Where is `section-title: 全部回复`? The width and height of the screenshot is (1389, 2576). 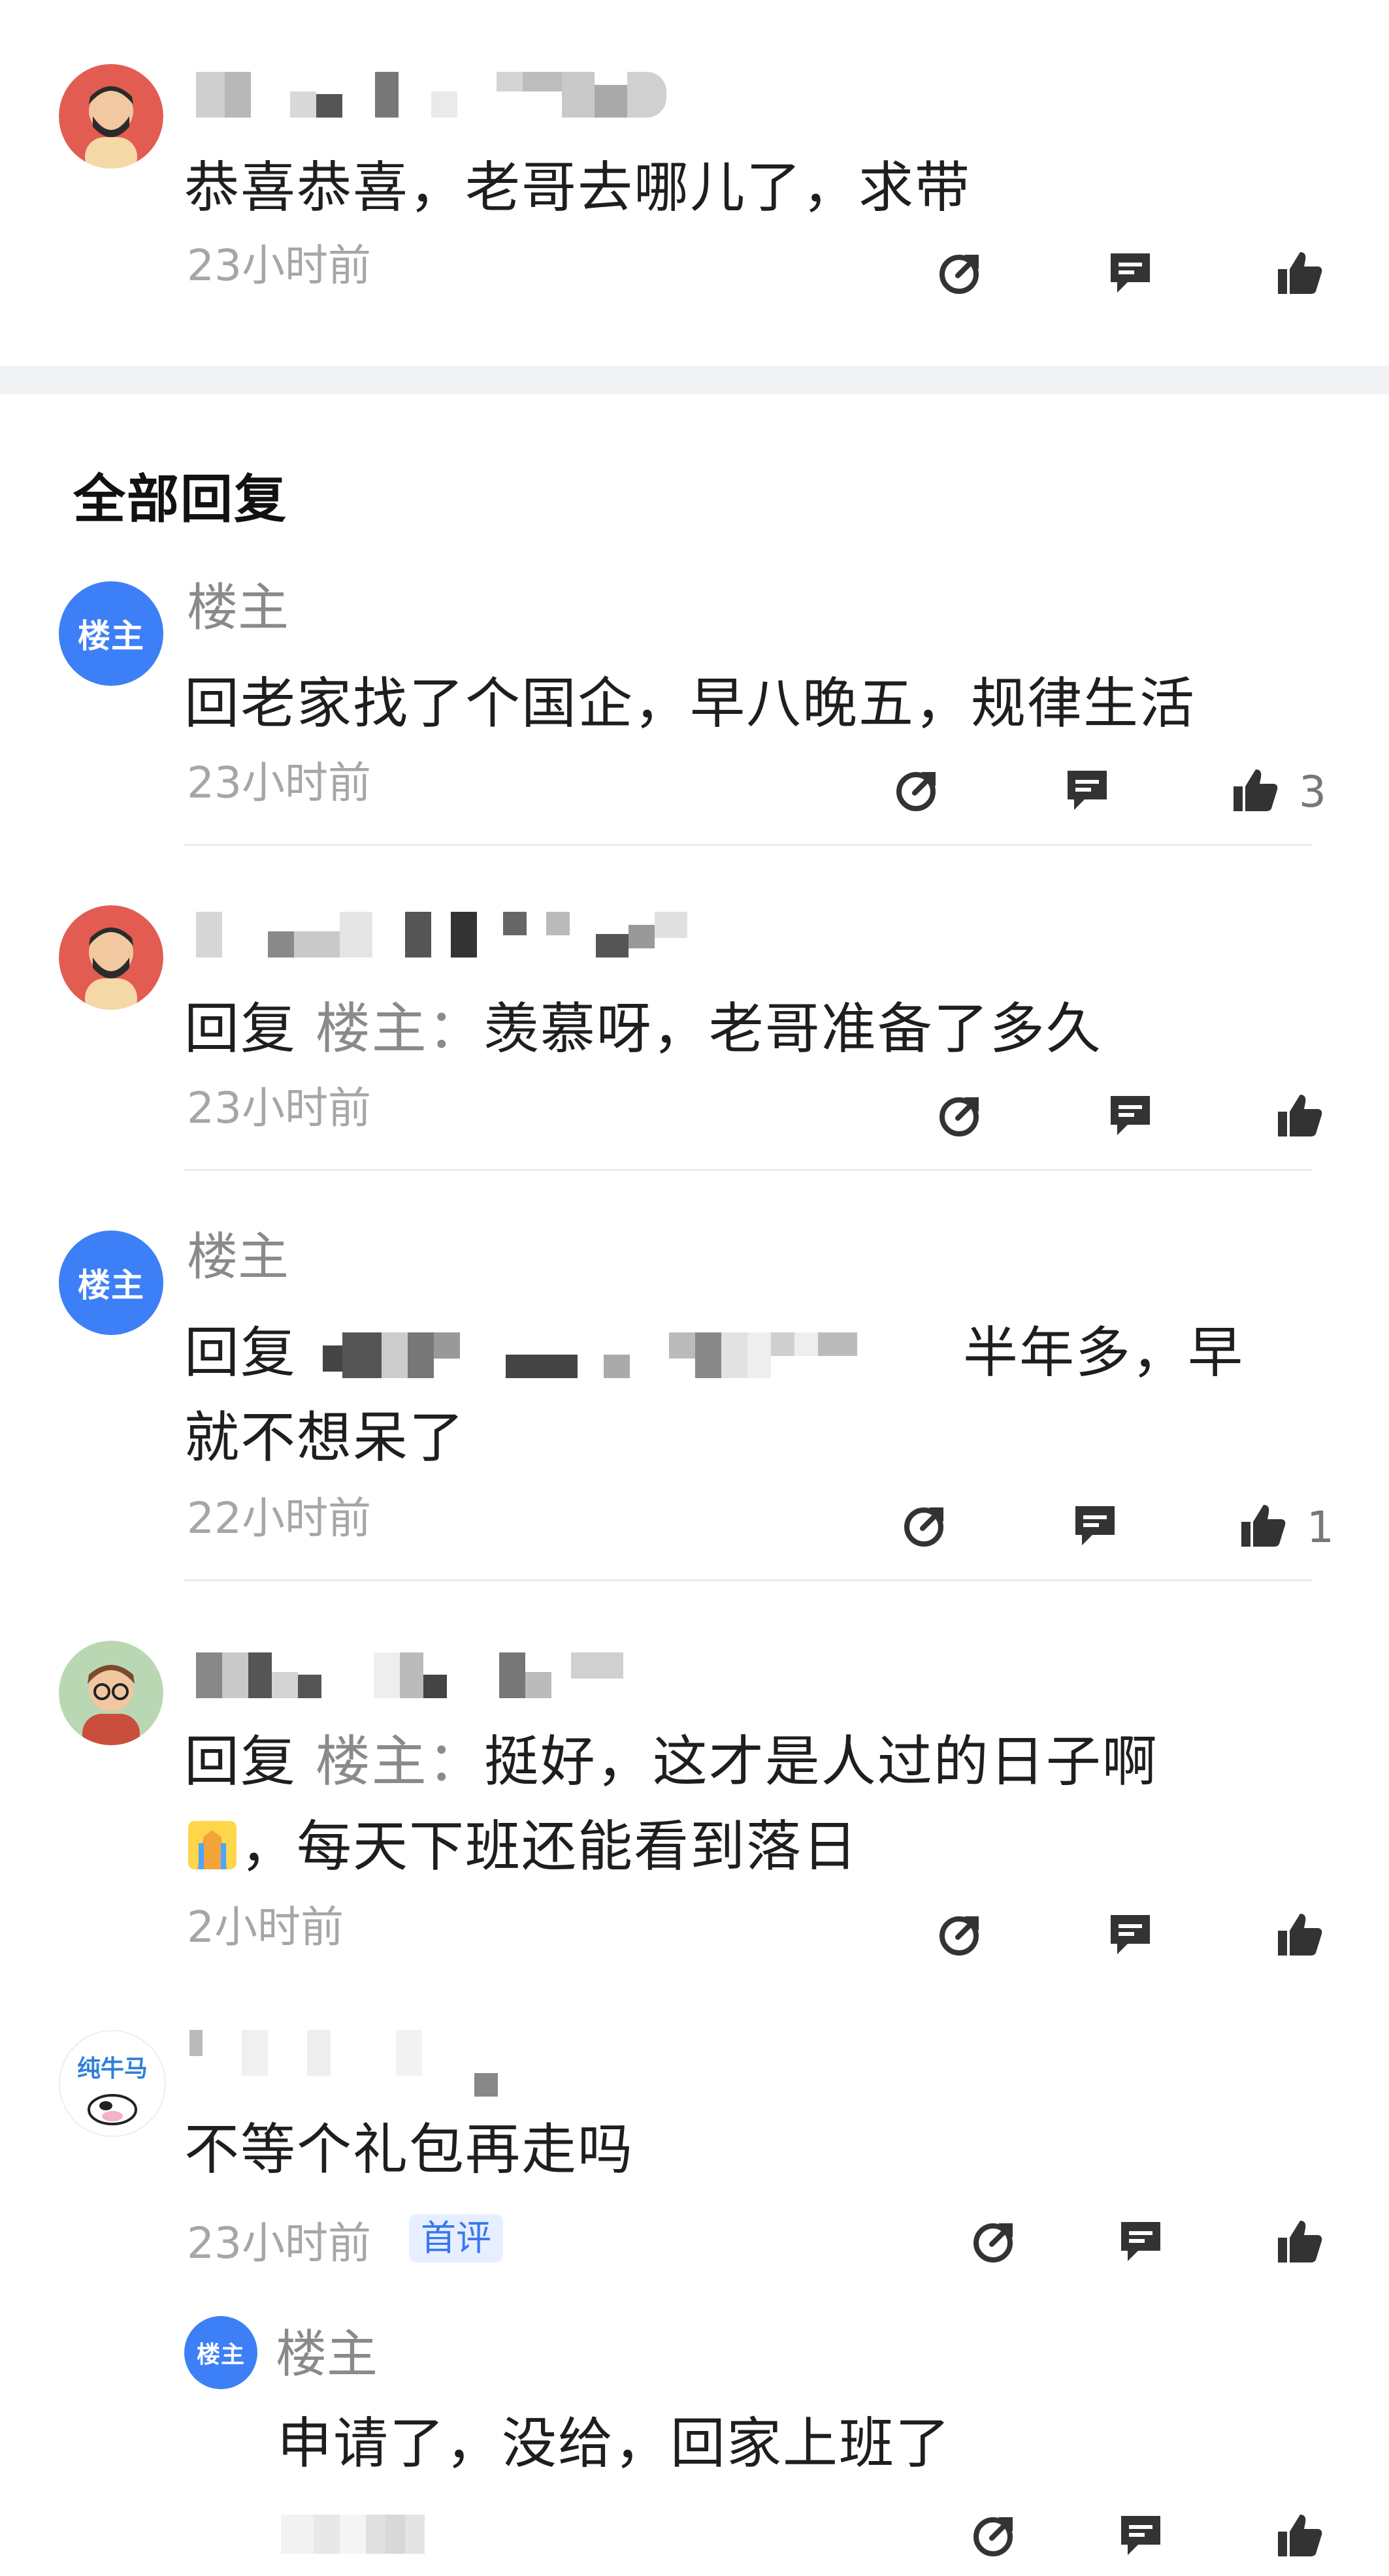 section-title: 全部回复 is located at coordinates (180, 499).